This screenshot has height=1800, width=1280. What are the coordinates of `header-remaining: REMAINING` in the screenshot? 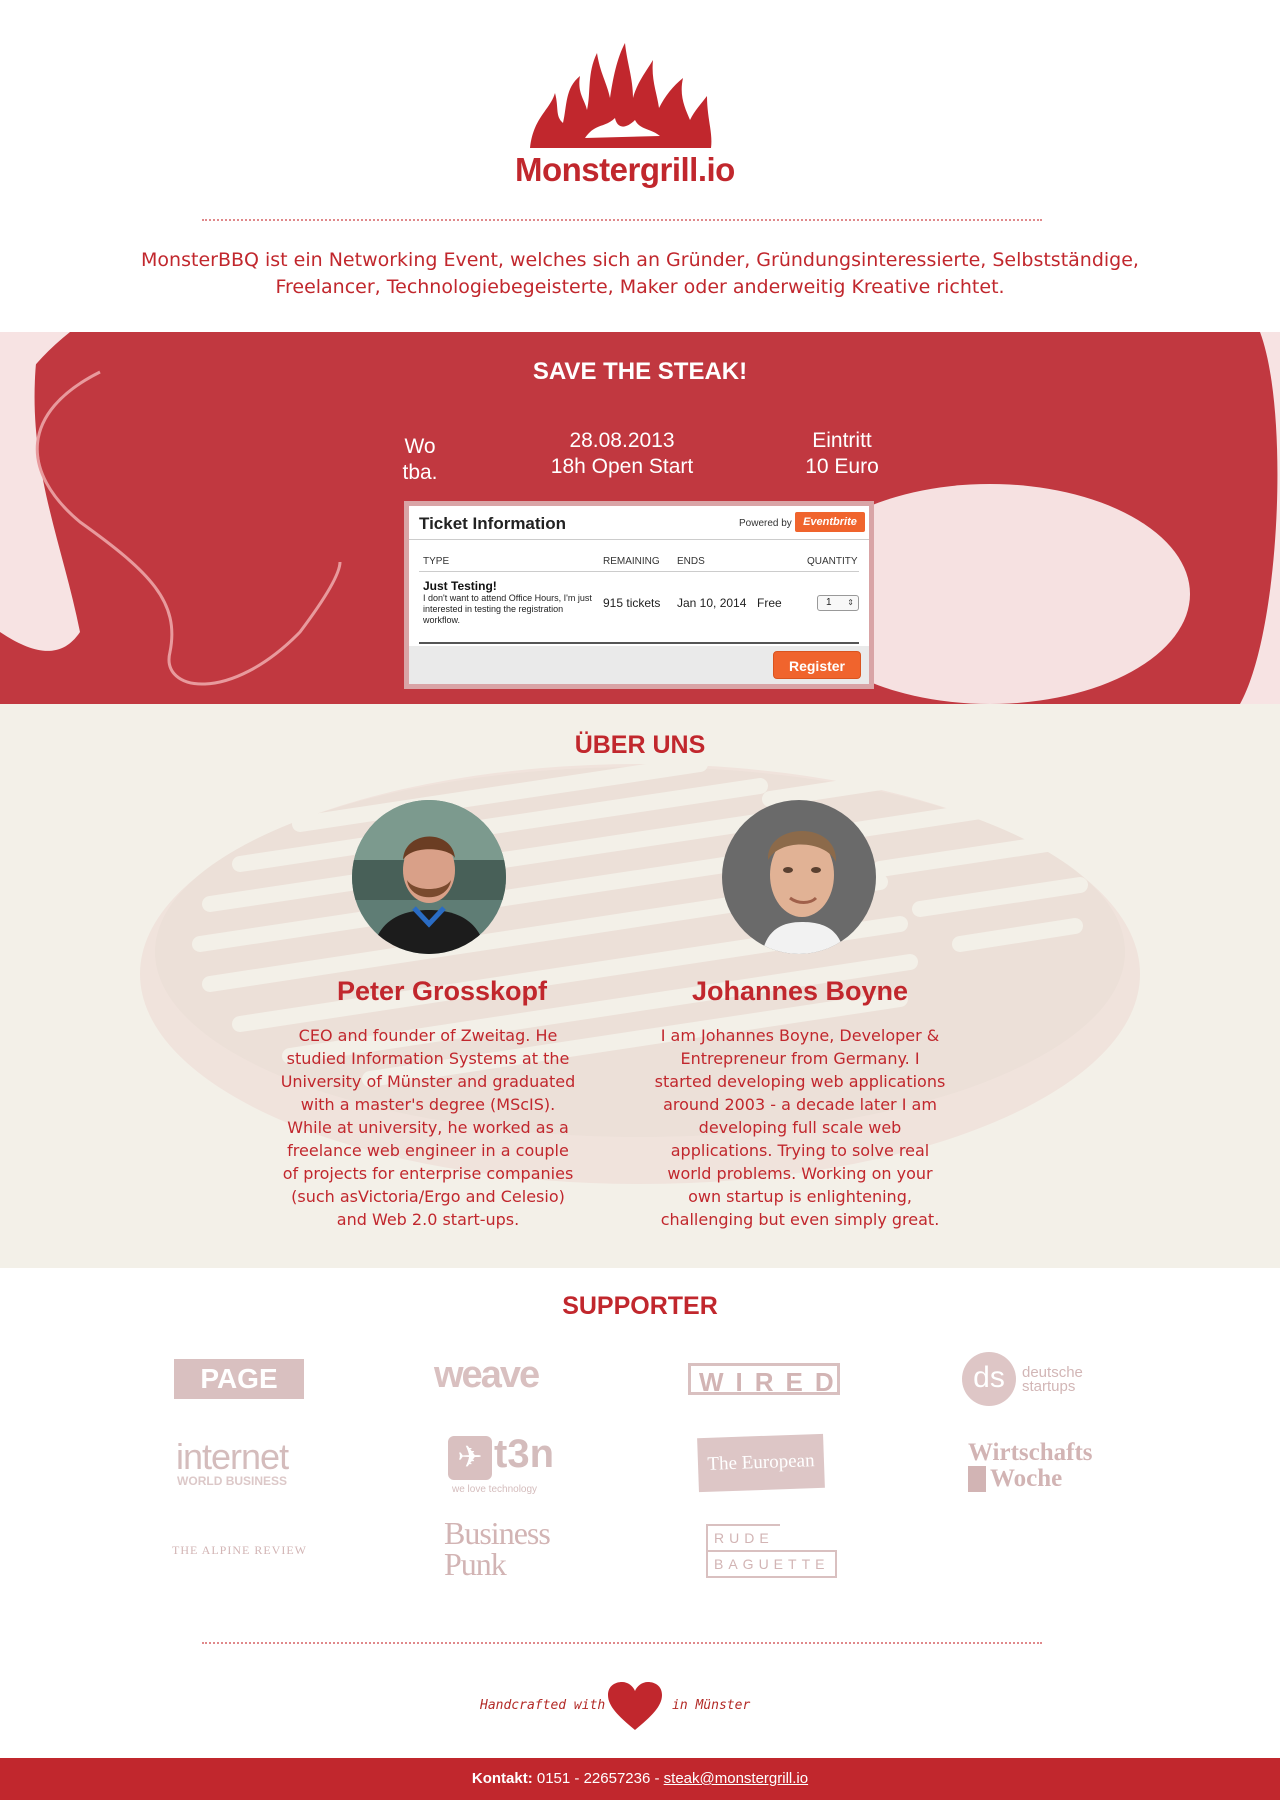 It's located at (631, 561).